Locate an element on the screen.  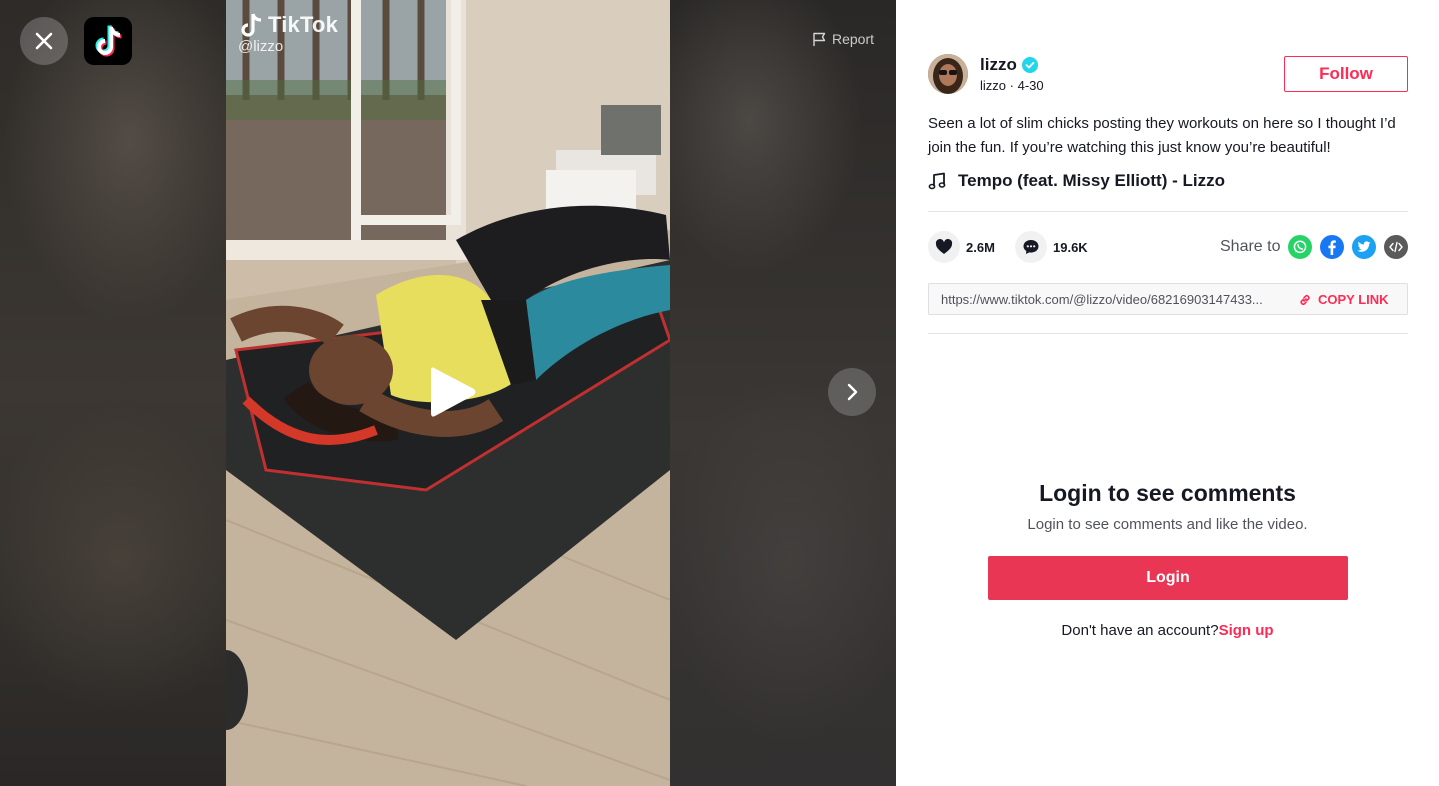
whatsapp-share-button is located at coordinates (1300, 247).